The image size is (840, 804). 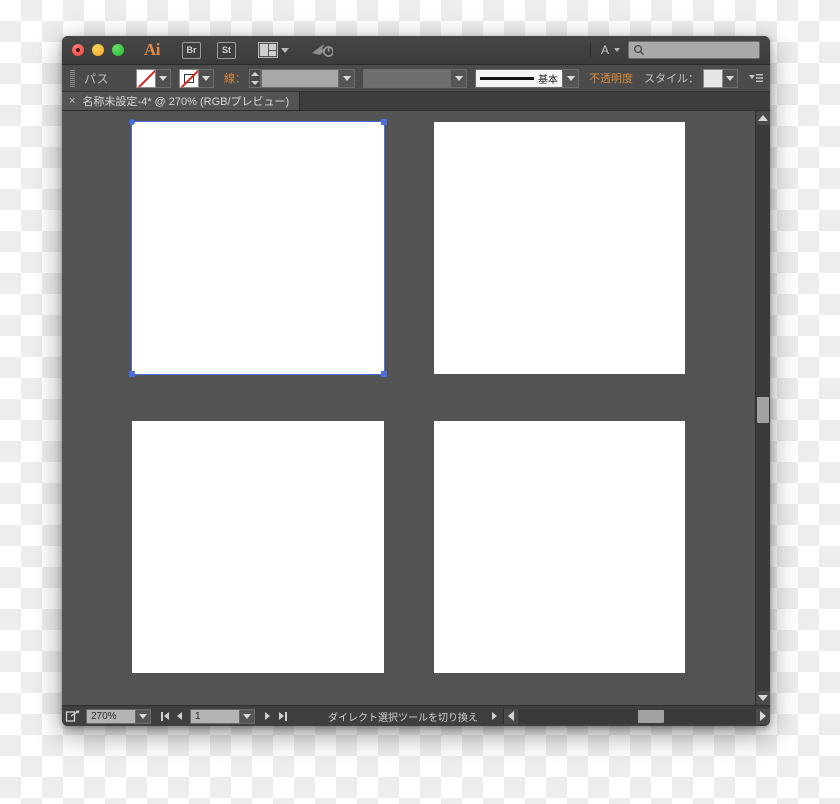 I want to click on scroll-up-button, so click(x=763, y=118).